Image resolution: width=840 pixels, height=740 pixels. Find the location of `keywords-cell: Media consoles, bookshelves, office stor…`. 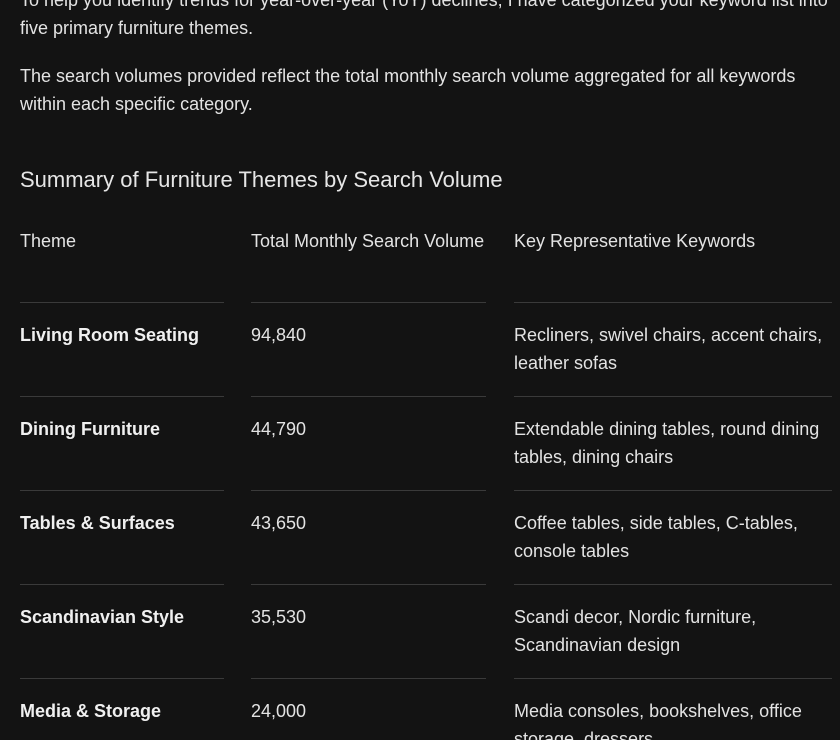

keywords-cell: Media consoles, bookshelves, office stor… is located at coordinates (658, 720).